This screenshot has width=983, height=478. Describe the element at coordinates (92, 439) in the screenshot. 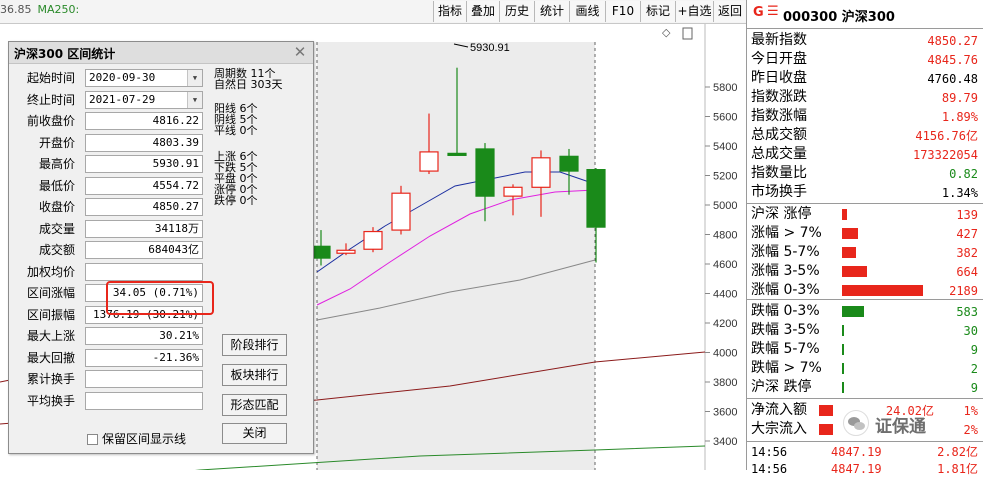

I see `keep-range-line-checkbox` at that location.